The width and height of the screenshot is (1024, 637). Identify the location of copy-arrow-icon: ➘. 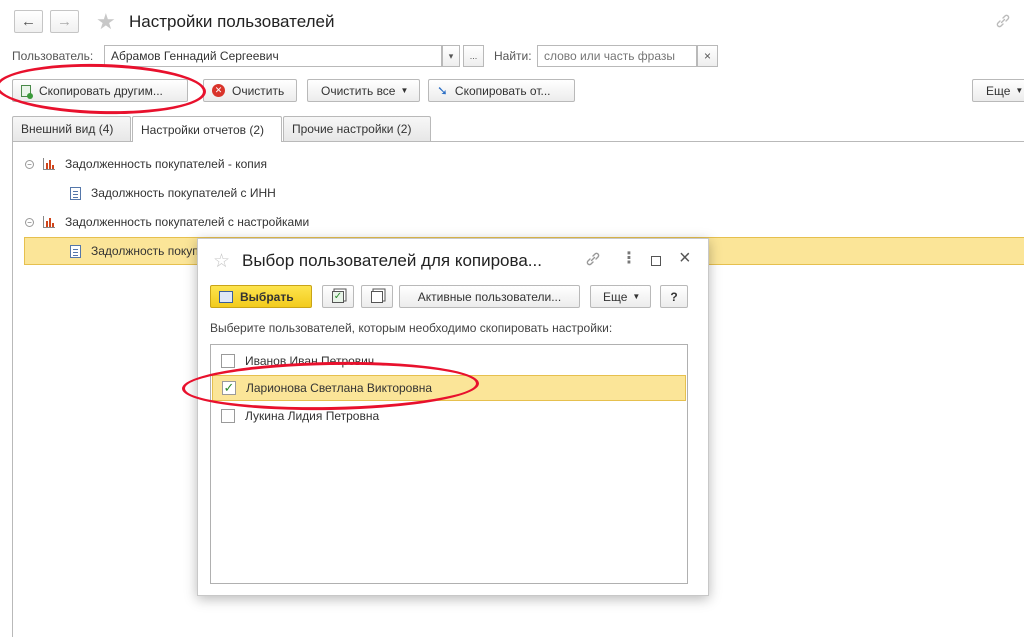
(442, 90).